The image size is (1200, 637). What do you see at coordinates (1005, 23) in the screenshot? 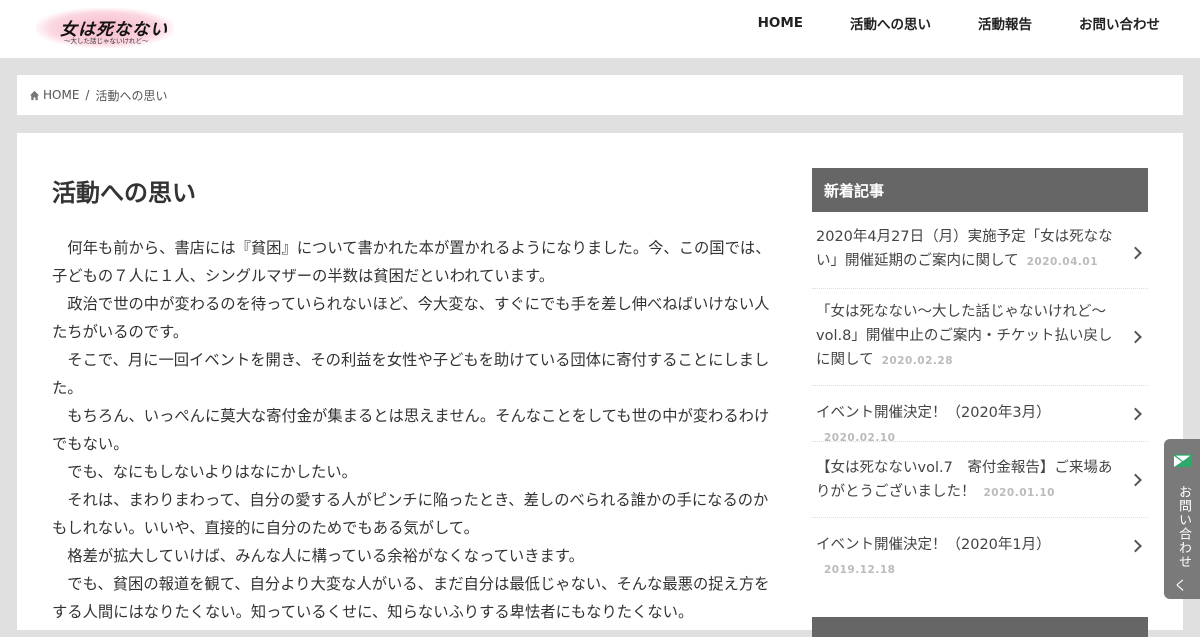
I see `nav-activity-report: 活動報告` at bounding box center [1005, 23].